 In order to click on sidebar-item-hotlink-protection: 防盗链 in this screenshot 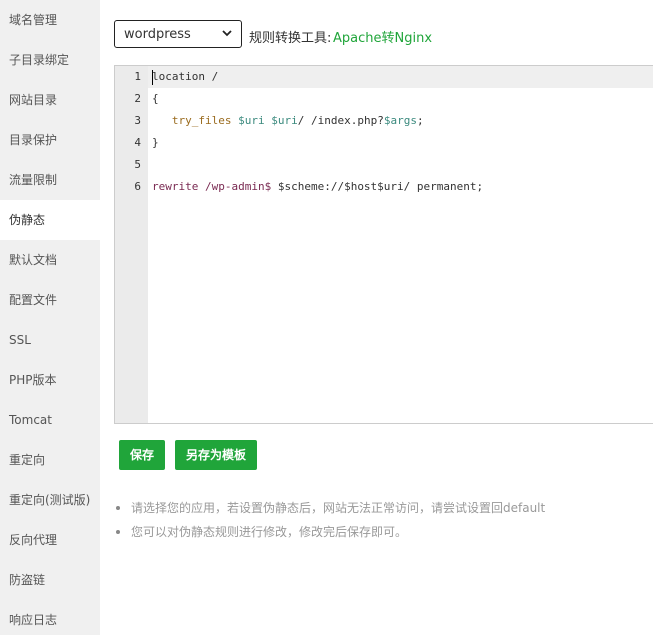, I will do `click(50, 580)`.